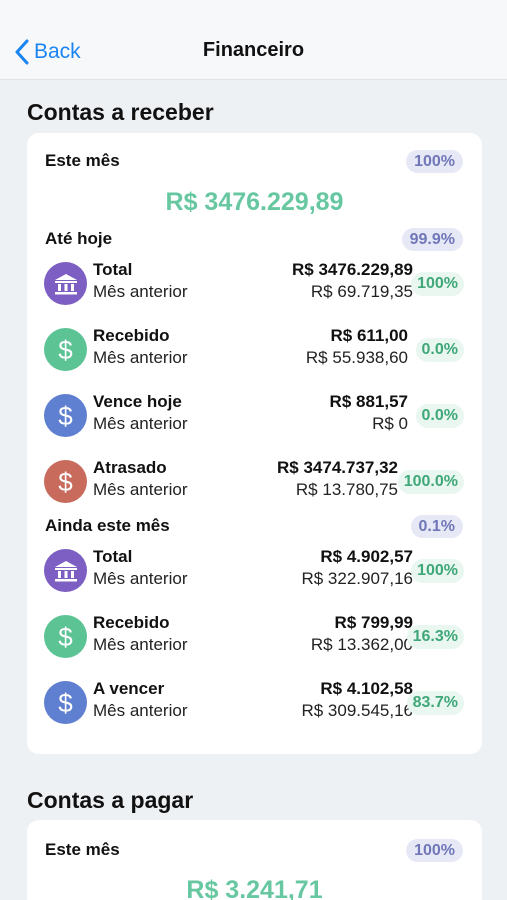 The image size is (507, 900). I want to click on row-title: Vence hoje, so click(137, 401).